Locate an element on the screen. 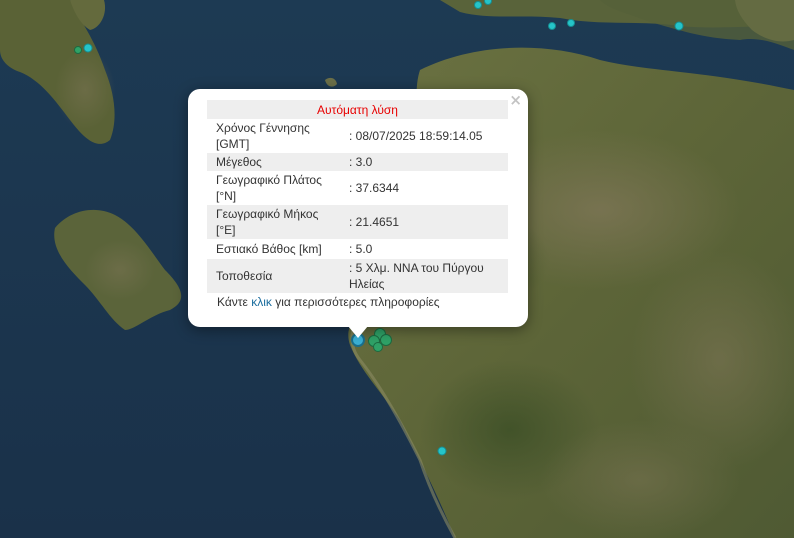  popup-title: Αυτόματη λύση is located at coordinates (357, 109).